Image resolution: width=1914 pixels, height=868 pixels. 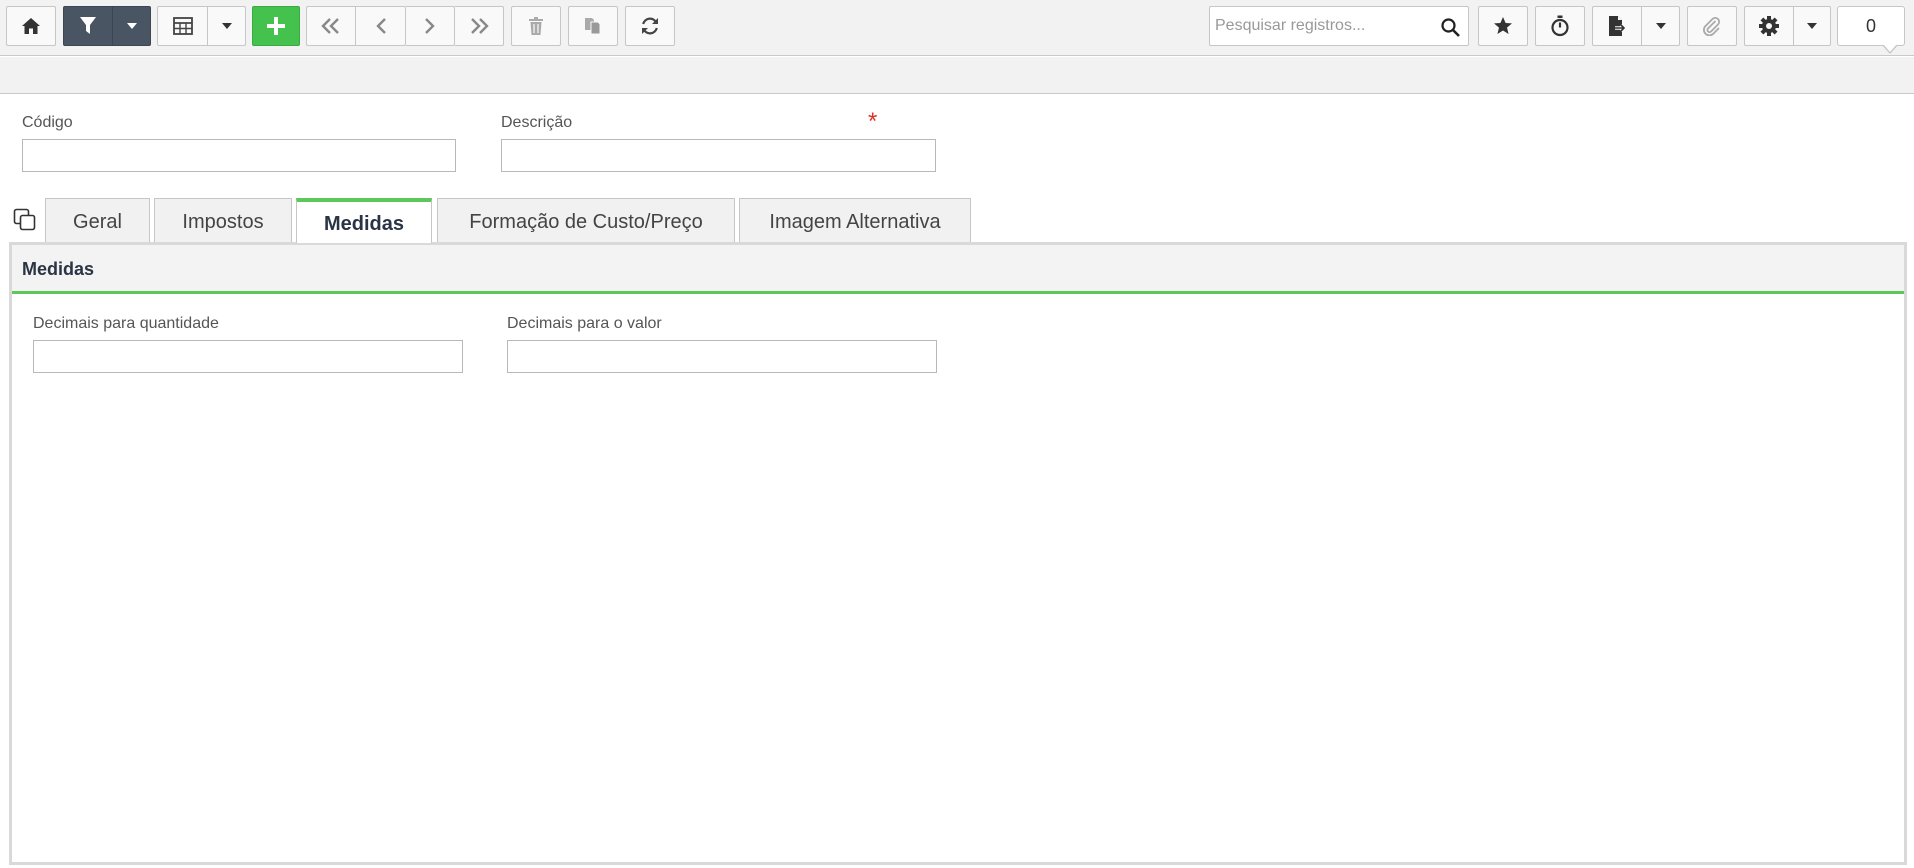 What do you see at coordinates (584, 323) in the screenshot?
I see `value-decimals-label: Decimais para o valor` at bounding box center [584, 323].